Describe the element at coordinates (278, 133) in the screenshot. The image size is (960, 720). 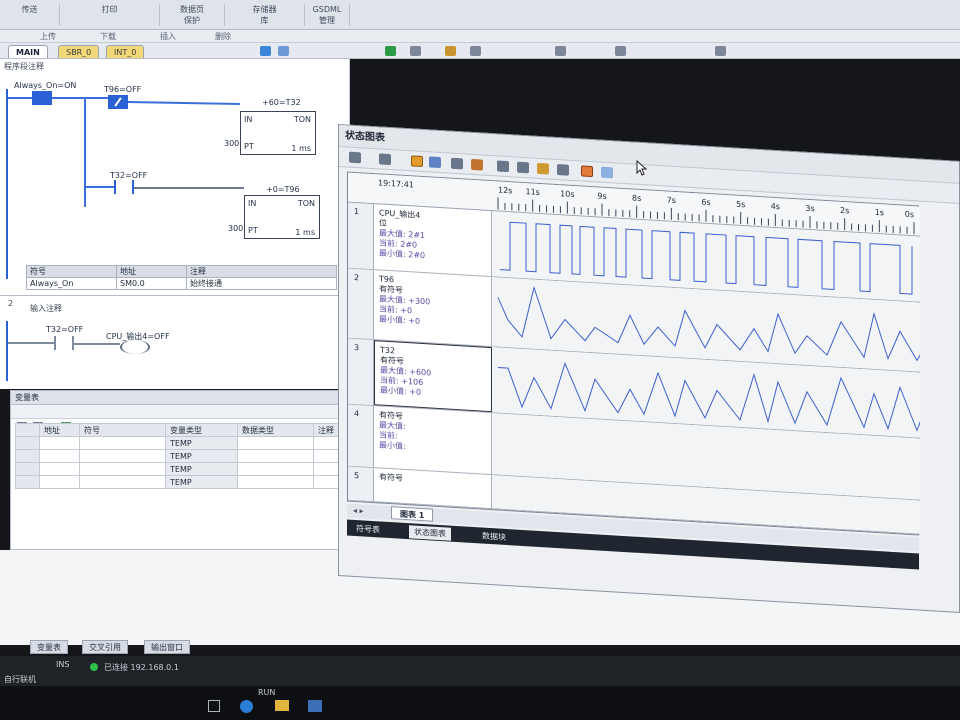
I see `timer-box-t32: IN TON PT 1 ms` at that location.